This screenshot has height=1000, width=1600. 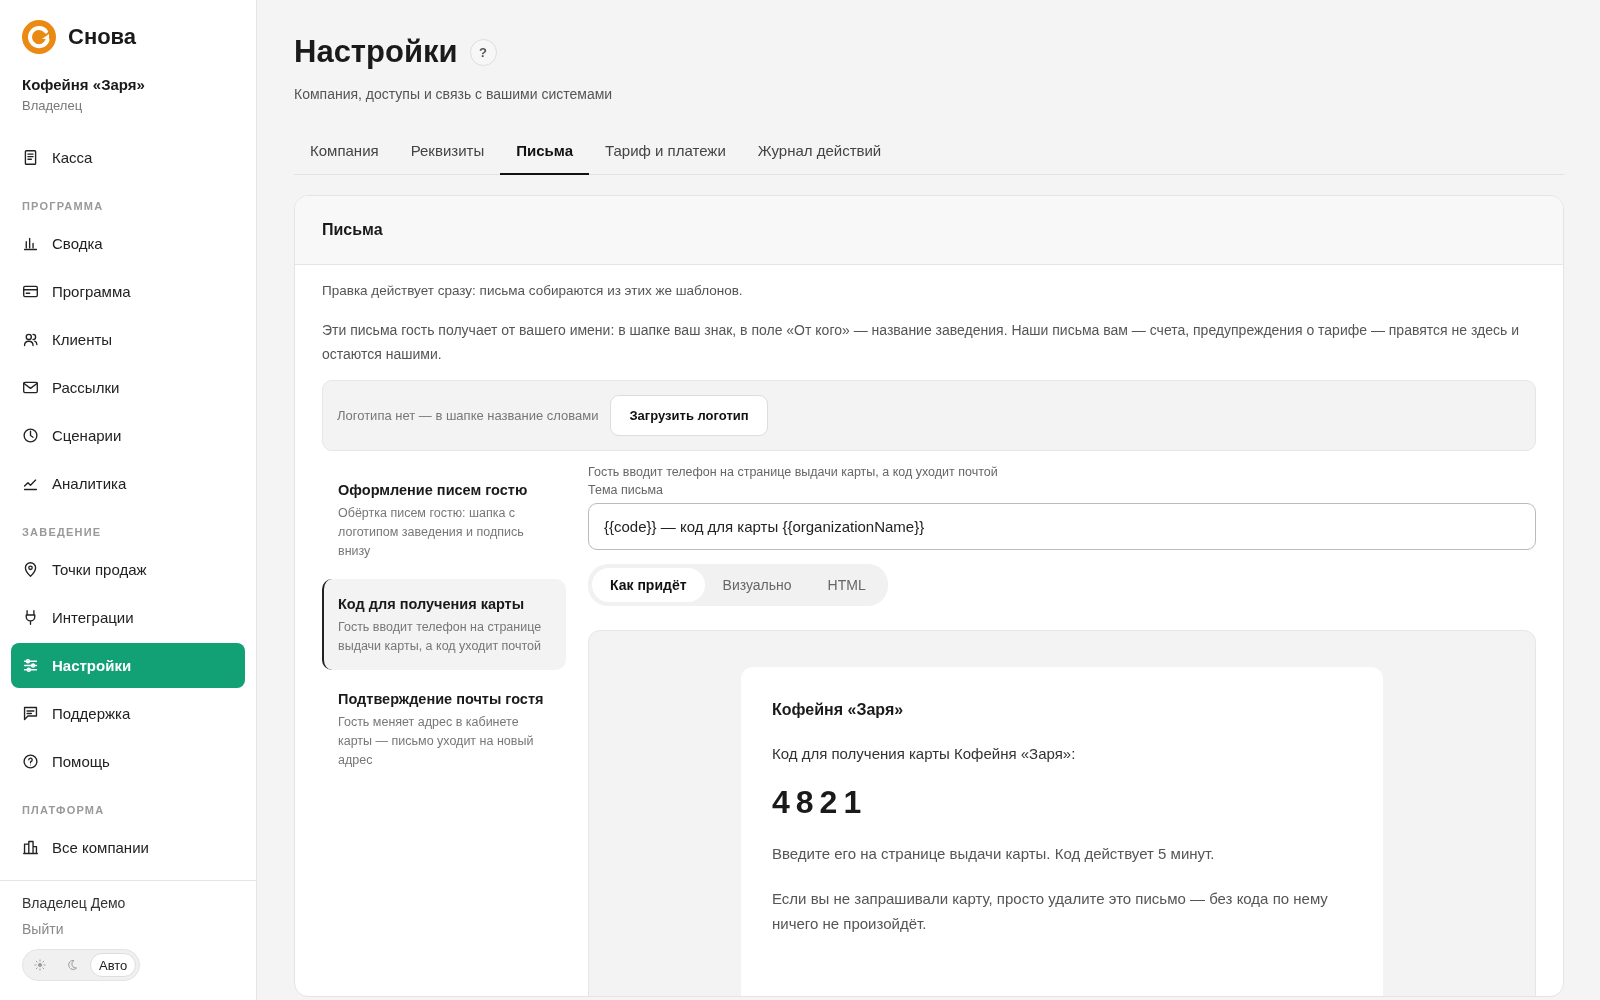 I want to click on tab: Письма, so click(x=544, y=149).